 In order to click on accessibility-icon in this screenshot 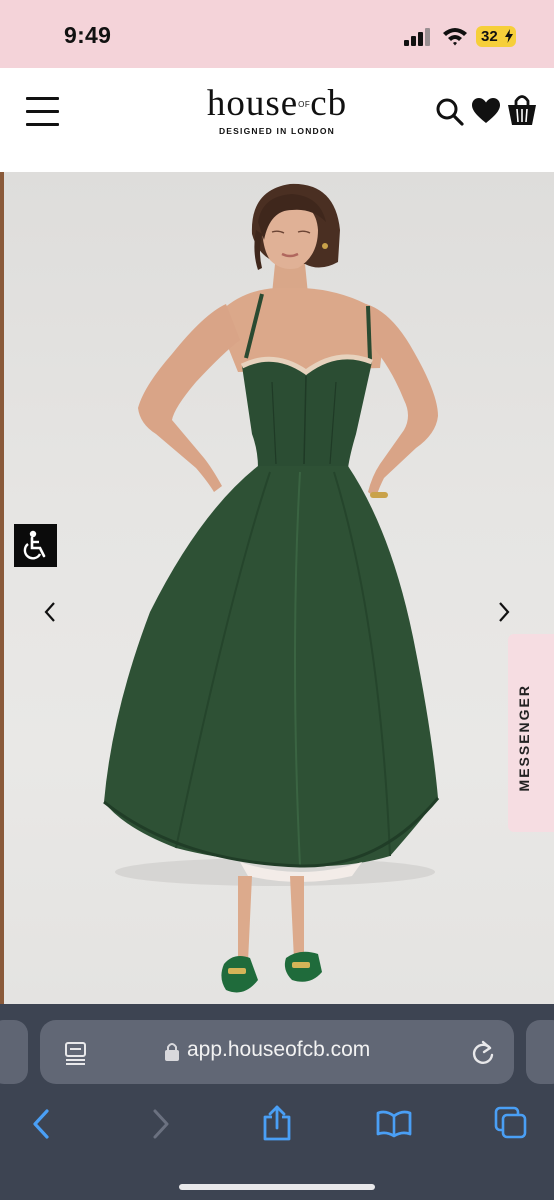, I will do `click(34, 545)`.